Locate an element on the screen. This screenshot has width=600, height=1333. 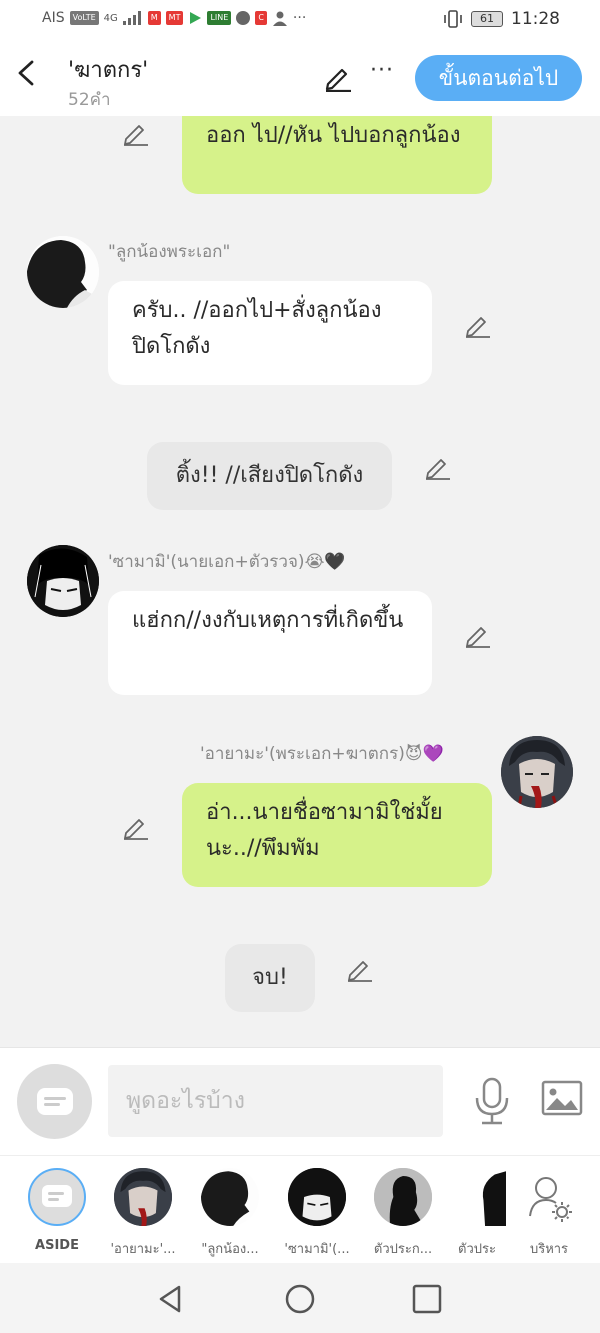
character-label: ASIDE is located at coordinates (57, 1245).